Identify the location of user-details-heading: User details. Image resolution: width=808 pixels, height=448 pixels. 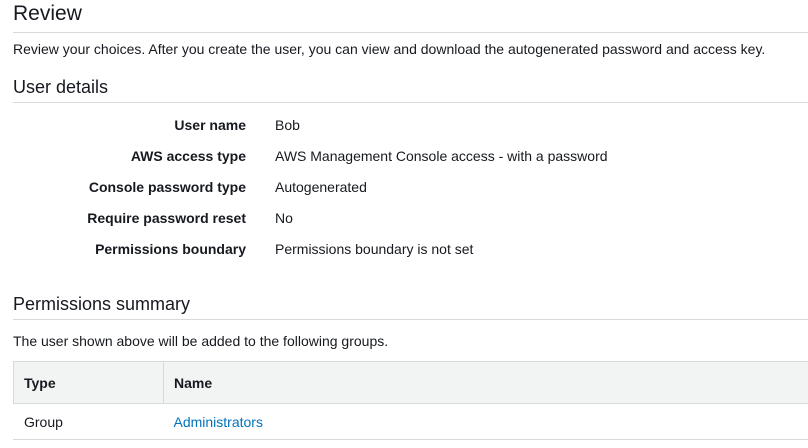
(61, 87).